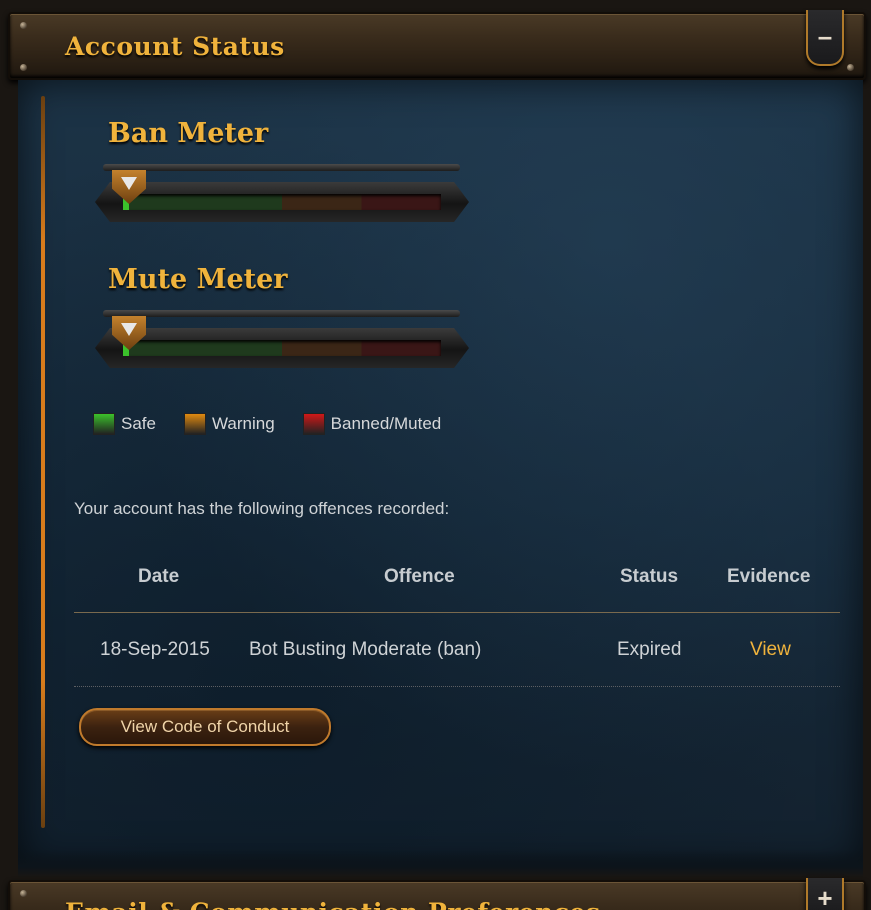  Describe the element at coordinates (825, 894) in the screenshot. I see `expand-button: +` at that location.